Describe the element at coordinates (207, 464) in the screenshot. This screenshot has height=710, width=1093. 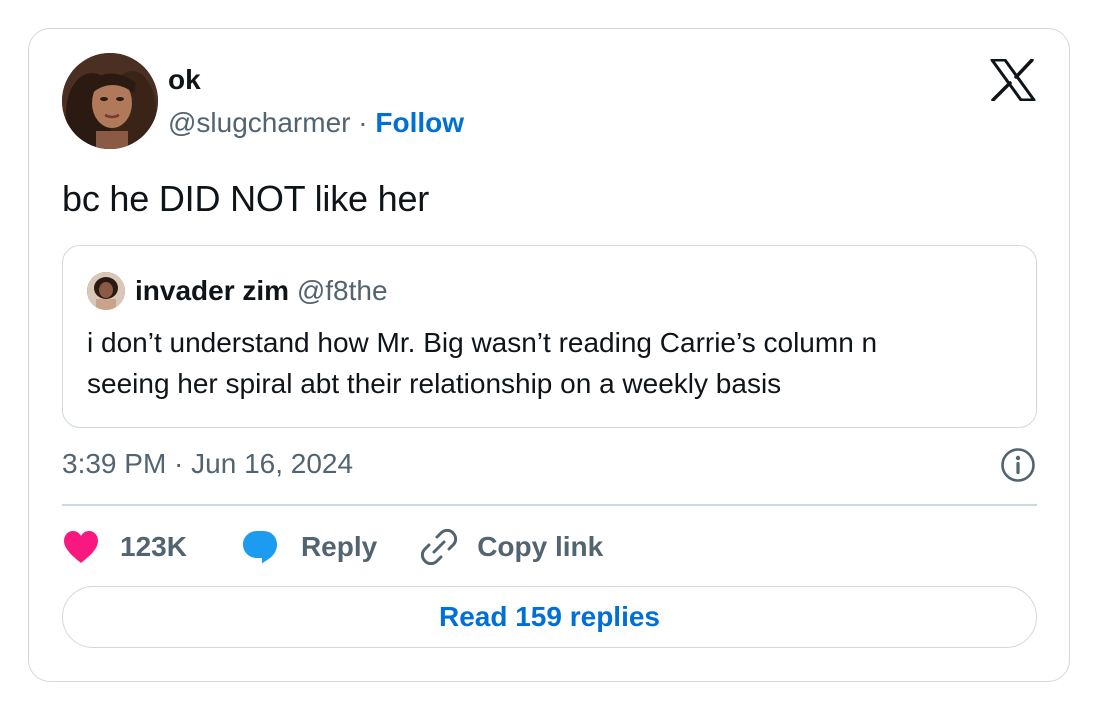
I see `tweet-timestamp: 3:39 PM · Jun 16, 2024` at that location.